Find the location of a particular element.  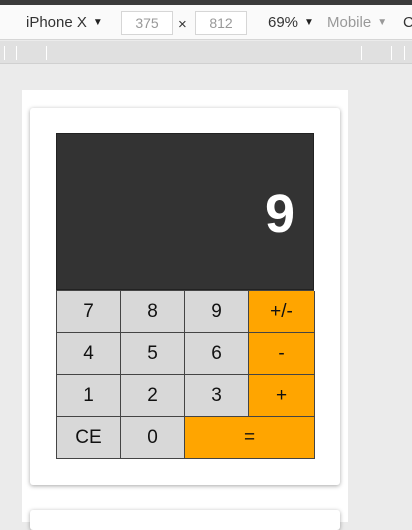

key-5-button: 5 is located at coordinates (153, 354).